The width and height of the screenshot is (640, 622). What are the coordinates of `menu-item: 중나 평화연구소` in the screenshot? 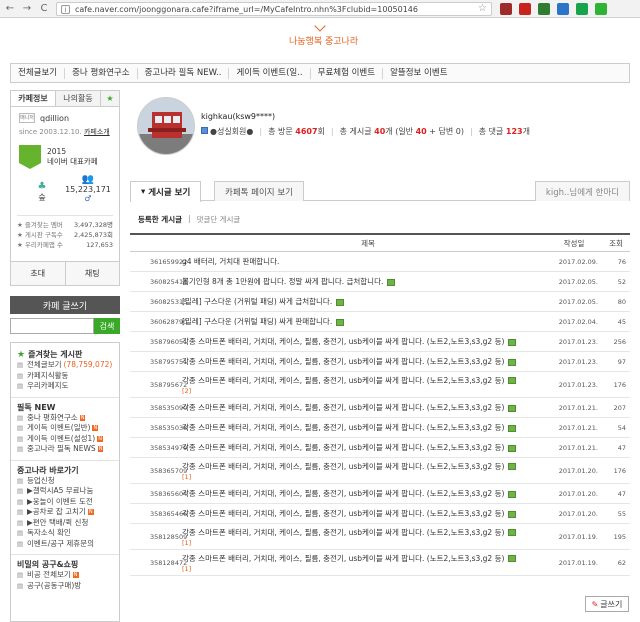 It's located at (101, 73).